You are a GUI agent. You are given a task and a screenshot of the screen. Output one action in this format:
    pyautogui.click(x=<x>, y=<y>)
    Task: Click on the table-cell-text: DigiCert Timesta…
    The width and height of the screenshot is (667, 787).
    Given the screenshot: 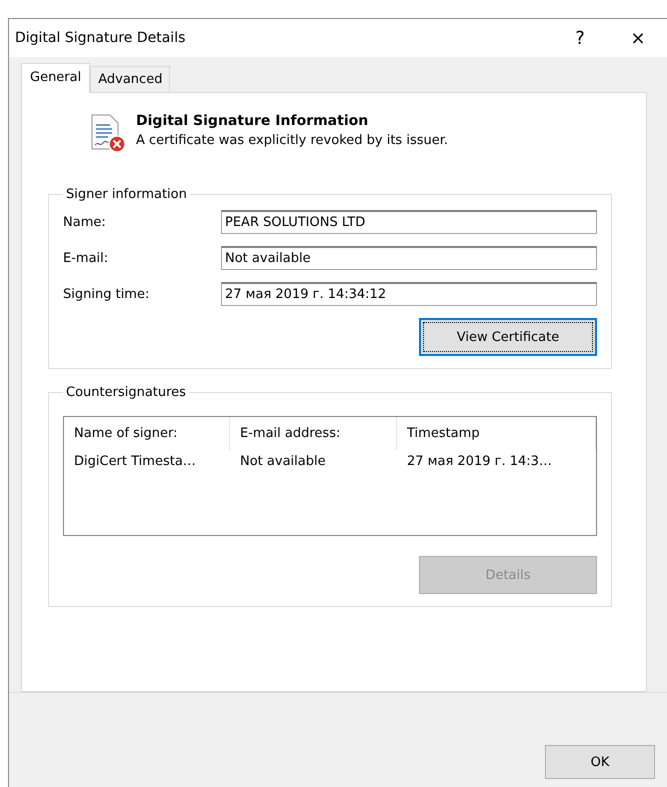 What is the action you would take?
    pyautogui.click(x=135, y=462)
    